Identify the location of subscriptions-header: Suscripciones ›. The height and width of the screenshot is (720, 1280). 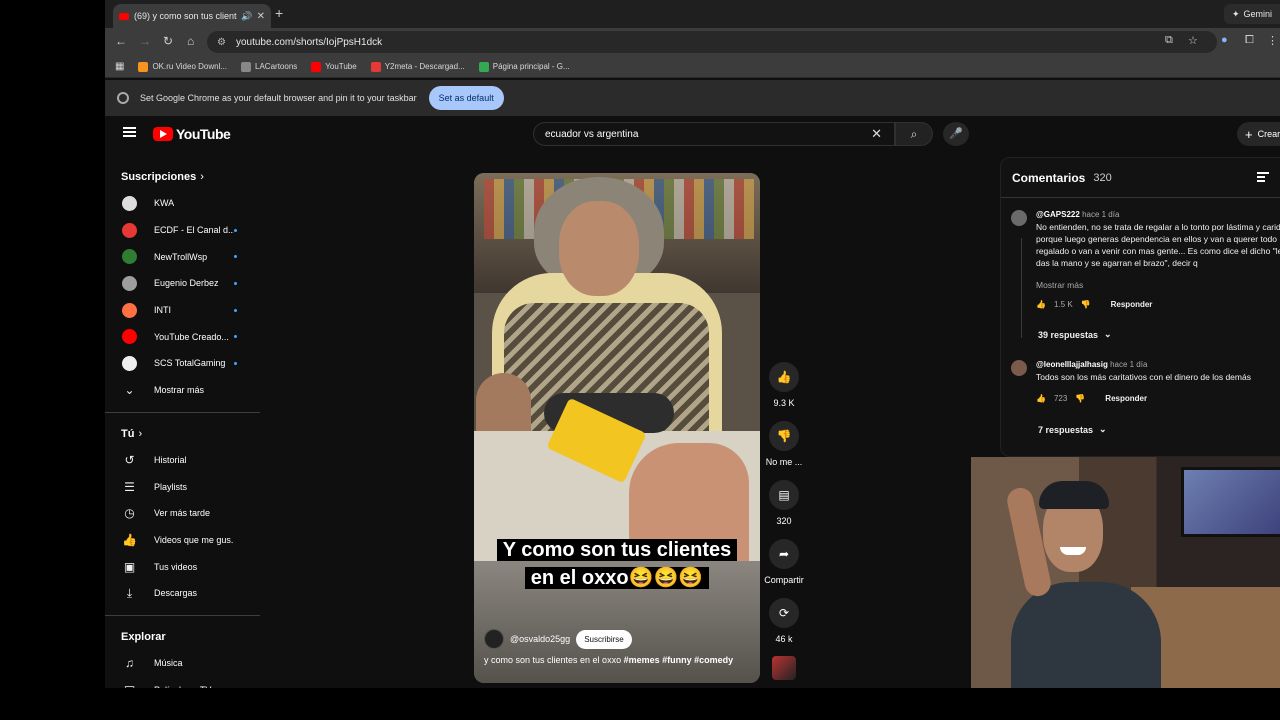
(182, 177).